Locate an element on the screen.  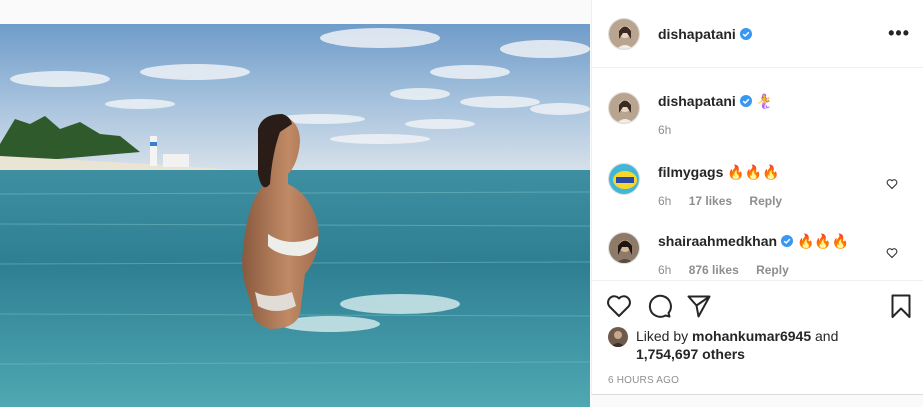
liked-by-prefix: Liked by is located at coordinates (662, 336).